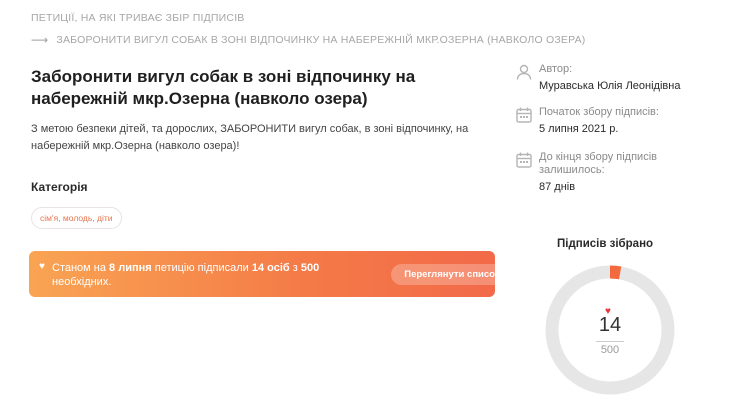  I want to click on author-value: Муравська Юлія Леонідівна, so click(610, 86).